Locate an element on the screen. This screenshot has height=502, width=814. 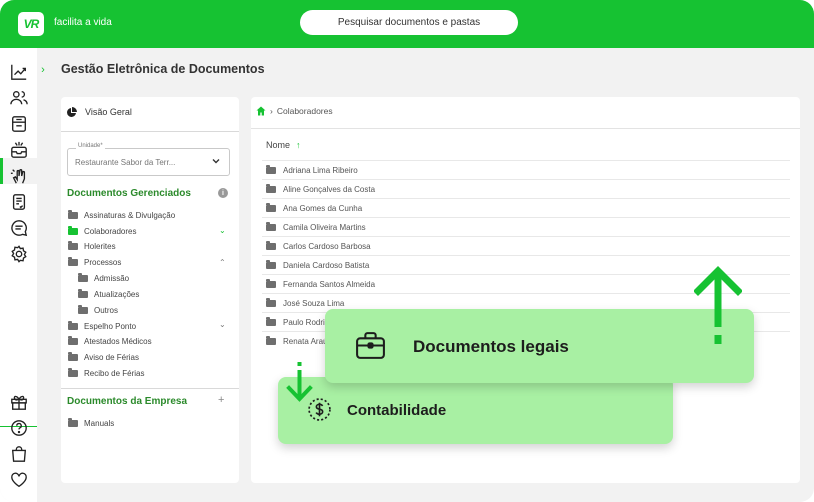
tree-item-label: Assinaturas & Divulgação is located at coordinates (130, 215).